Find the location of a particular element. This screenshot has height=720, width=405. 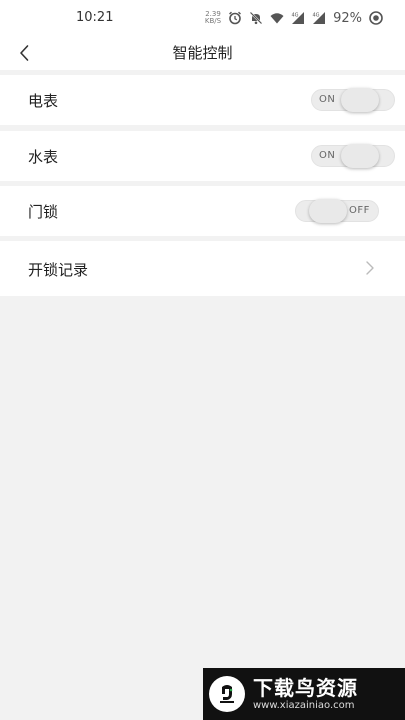

nav-bar: 智能控制 is located at coordinates (202, 53).